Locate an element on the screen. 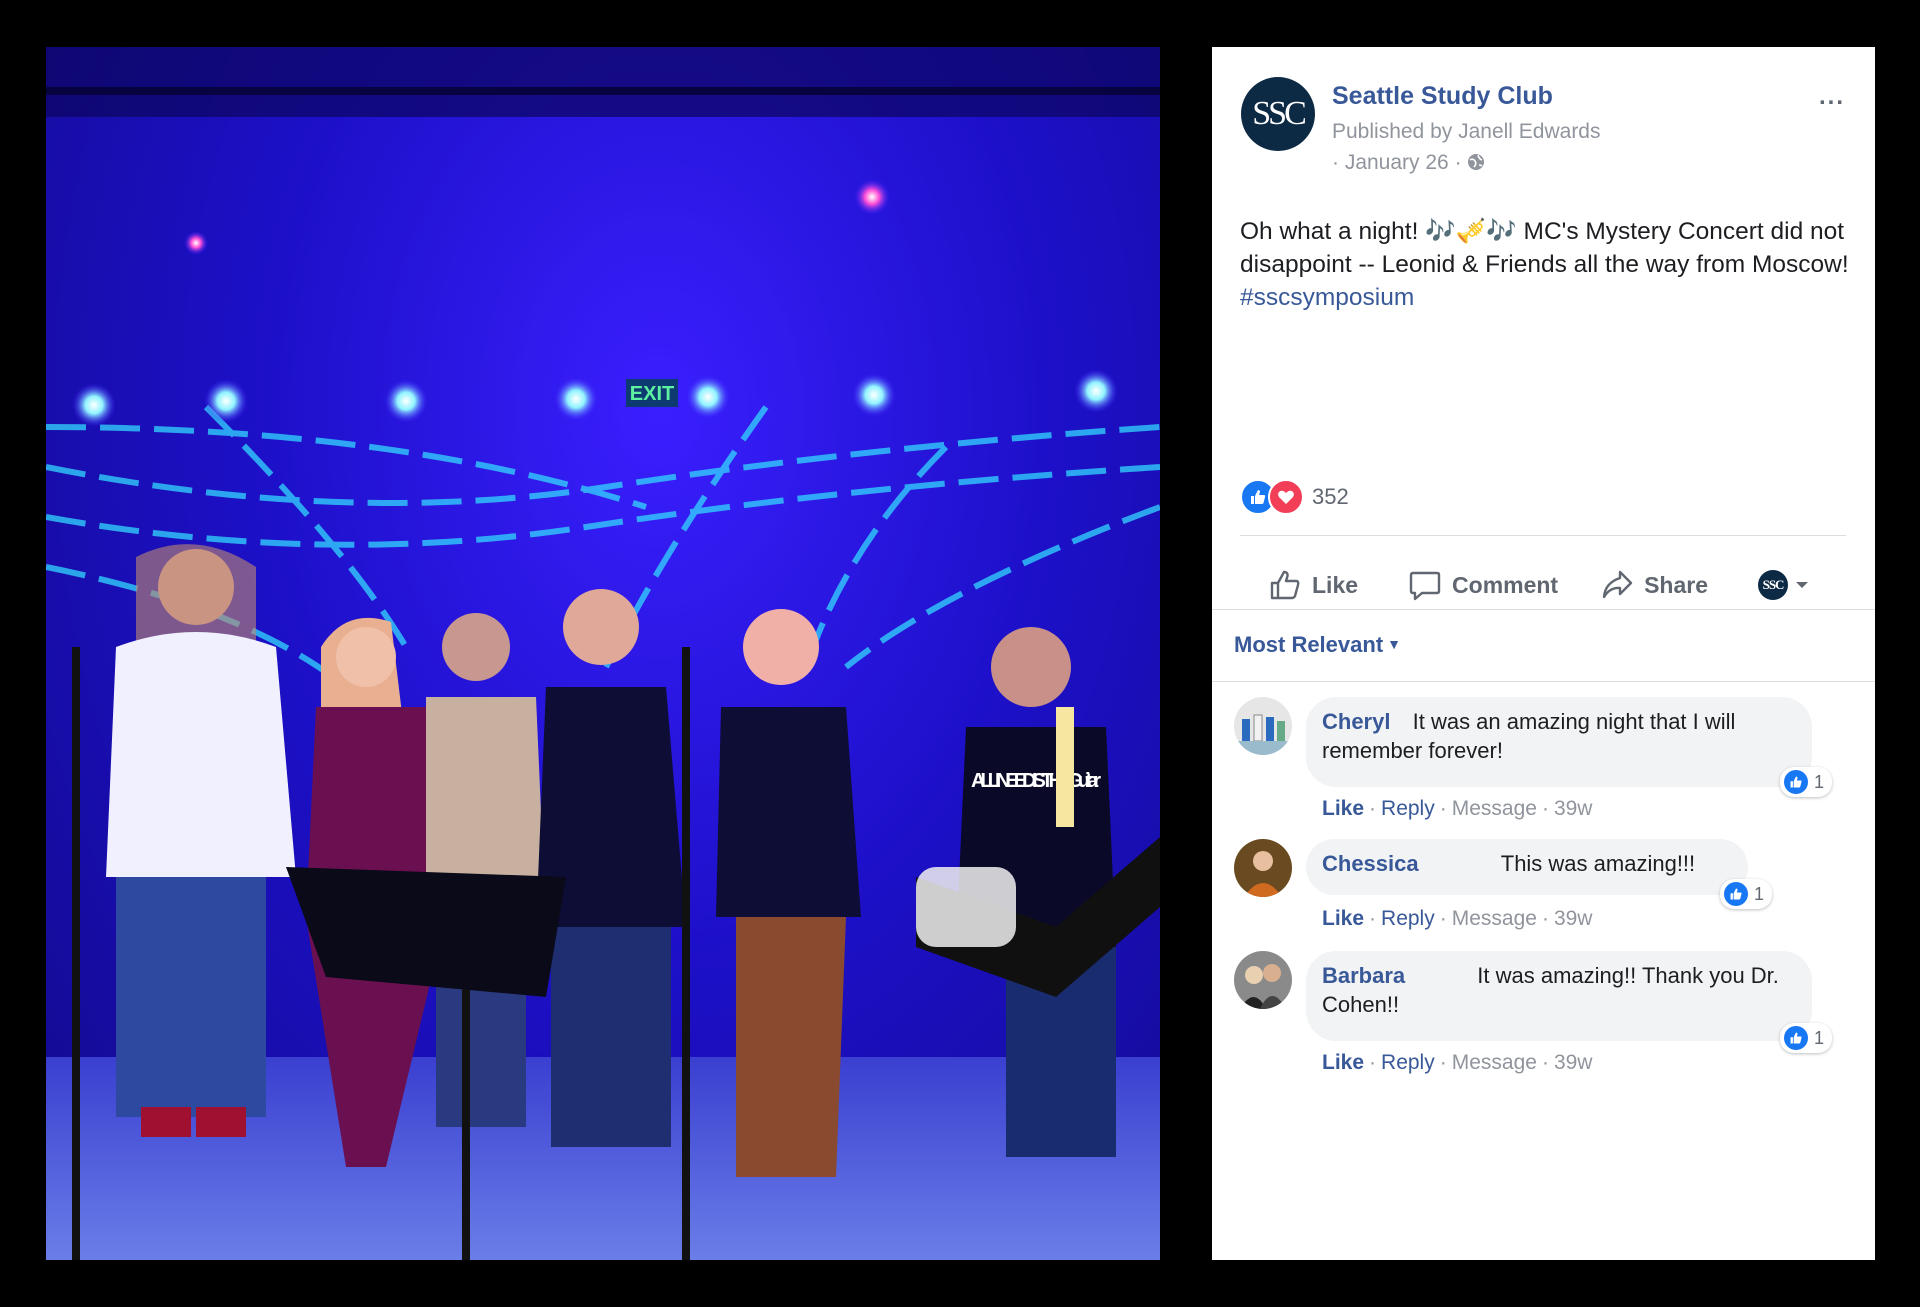 The image size is (1920, 1307). shirt-text: ALL I NEED IS THIS Guitar is located at coordinates (1036, 781).